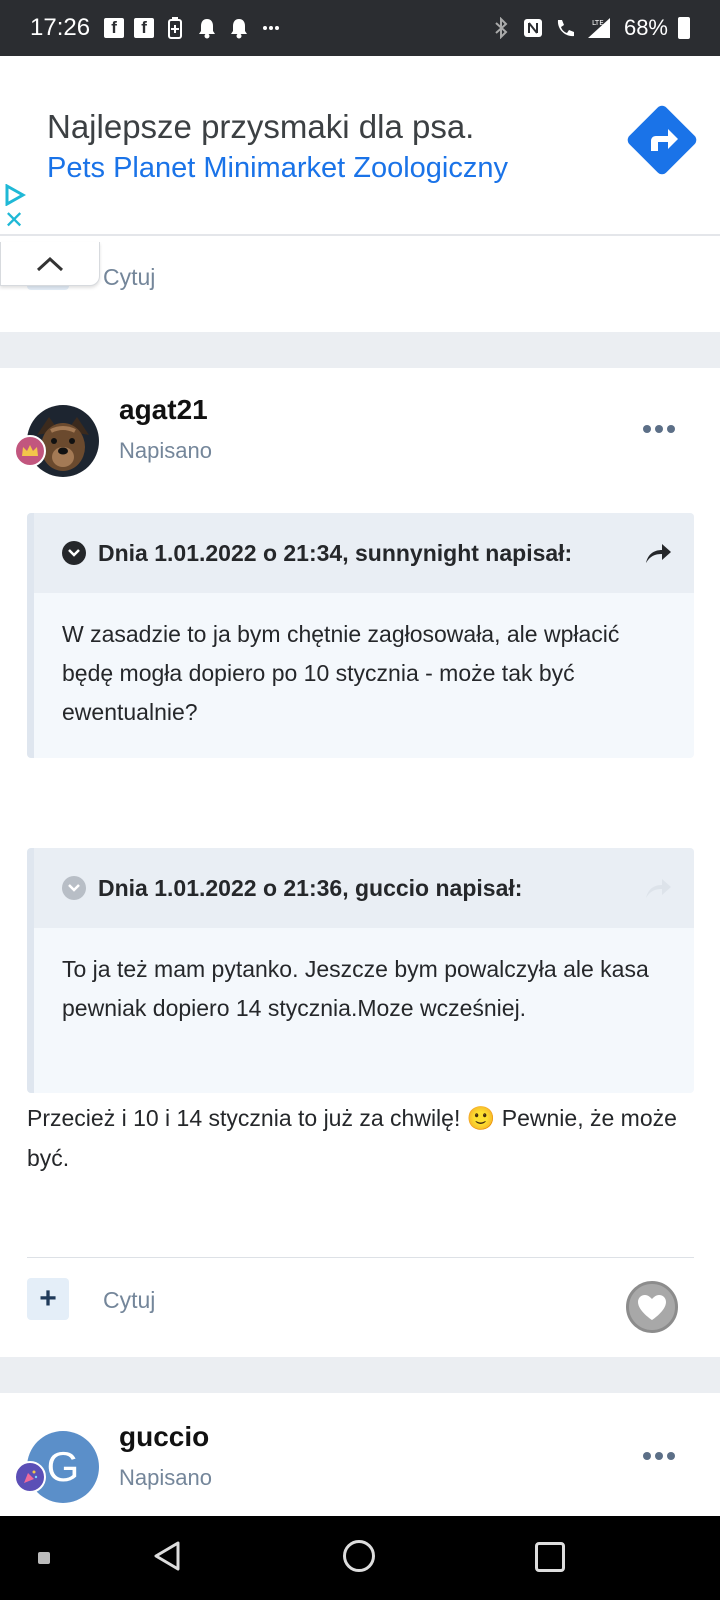 This screenshot has width=720, height=1600. I want to click on like-button, so click(652, 1307).